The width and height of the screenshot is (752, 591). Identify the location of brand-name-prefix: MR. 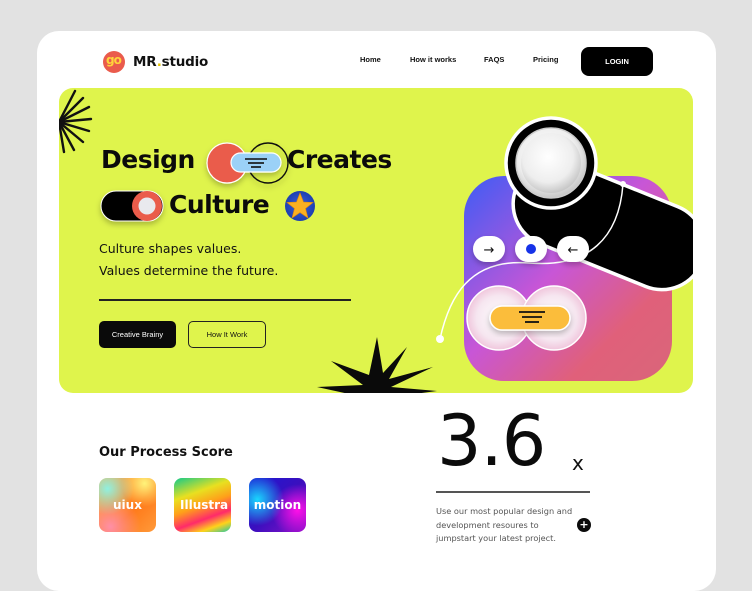
(145, 62).